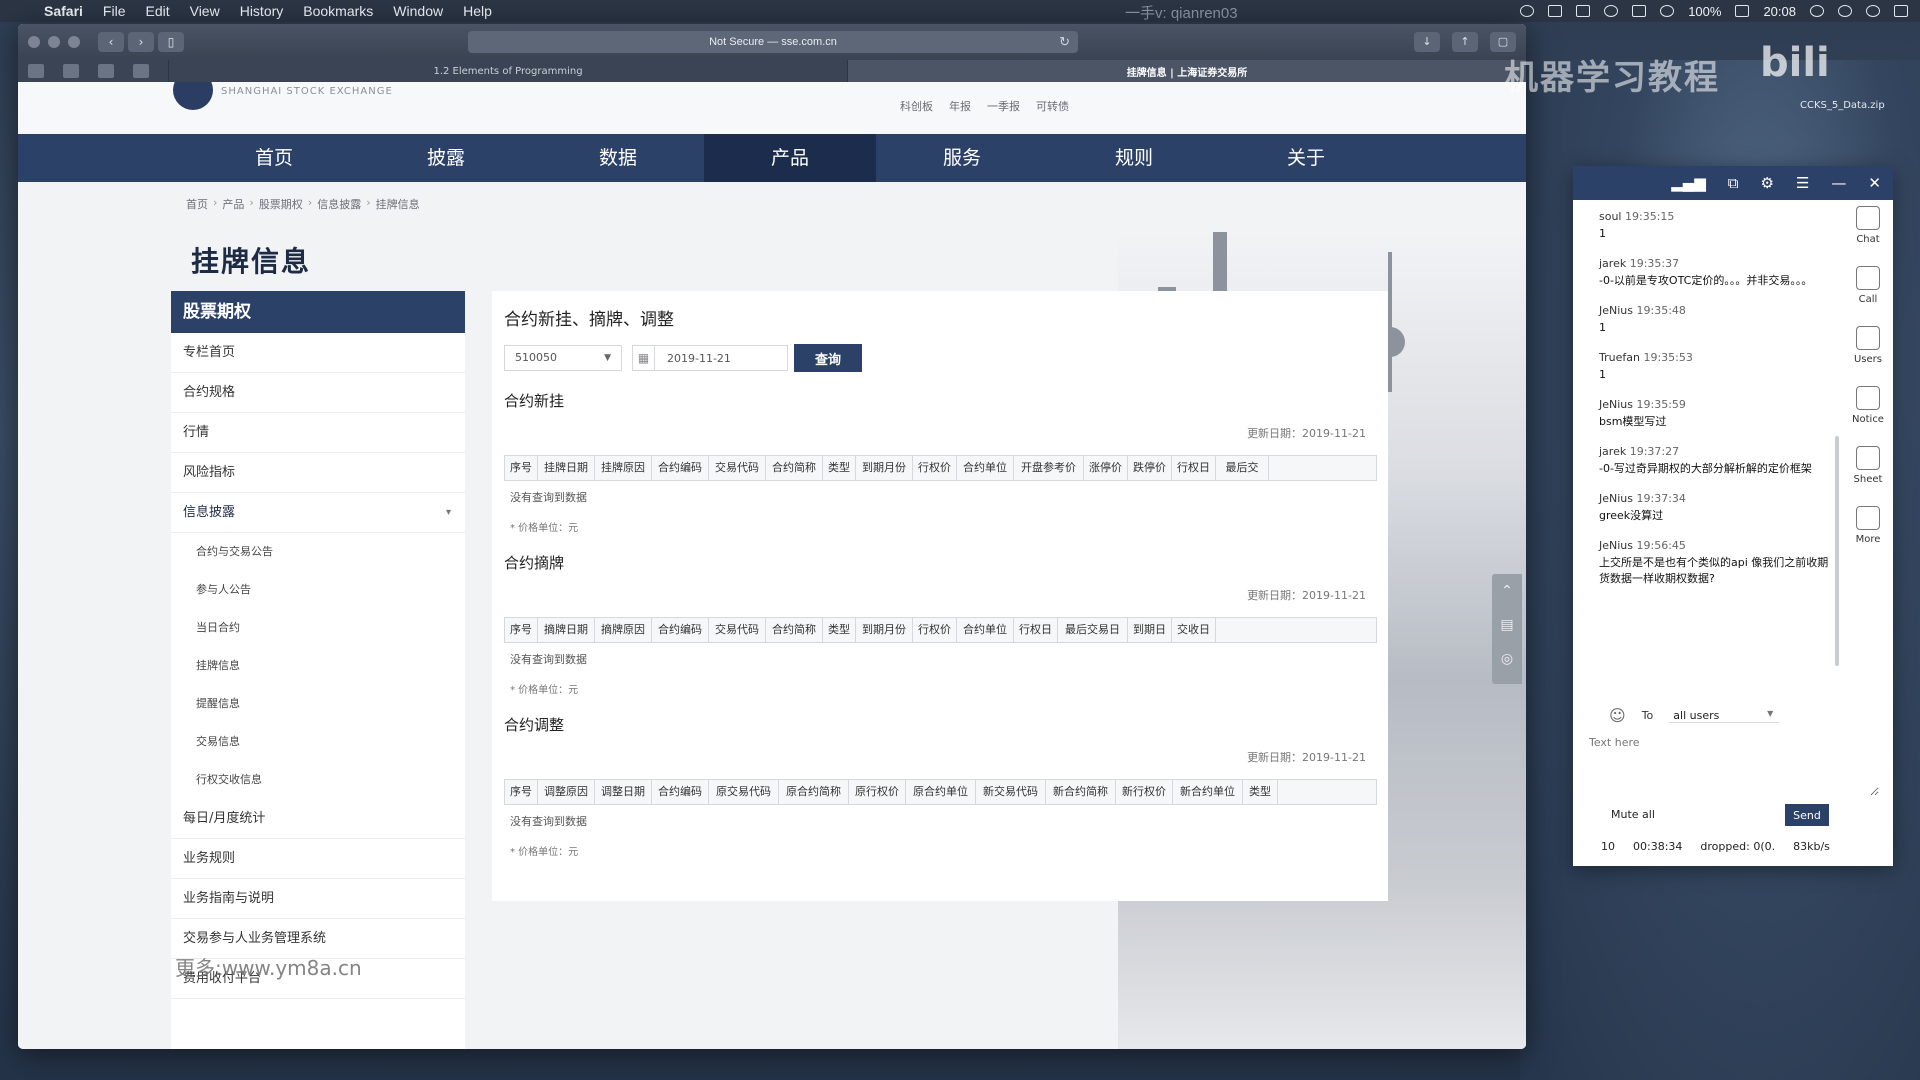 This screenshot has width=1920, height=1080. What do you see at coordinates (318, 666) in the screenshot?
I see `sidebar-subitem-active: 挂牌信息` at bounding box center [318, 666].